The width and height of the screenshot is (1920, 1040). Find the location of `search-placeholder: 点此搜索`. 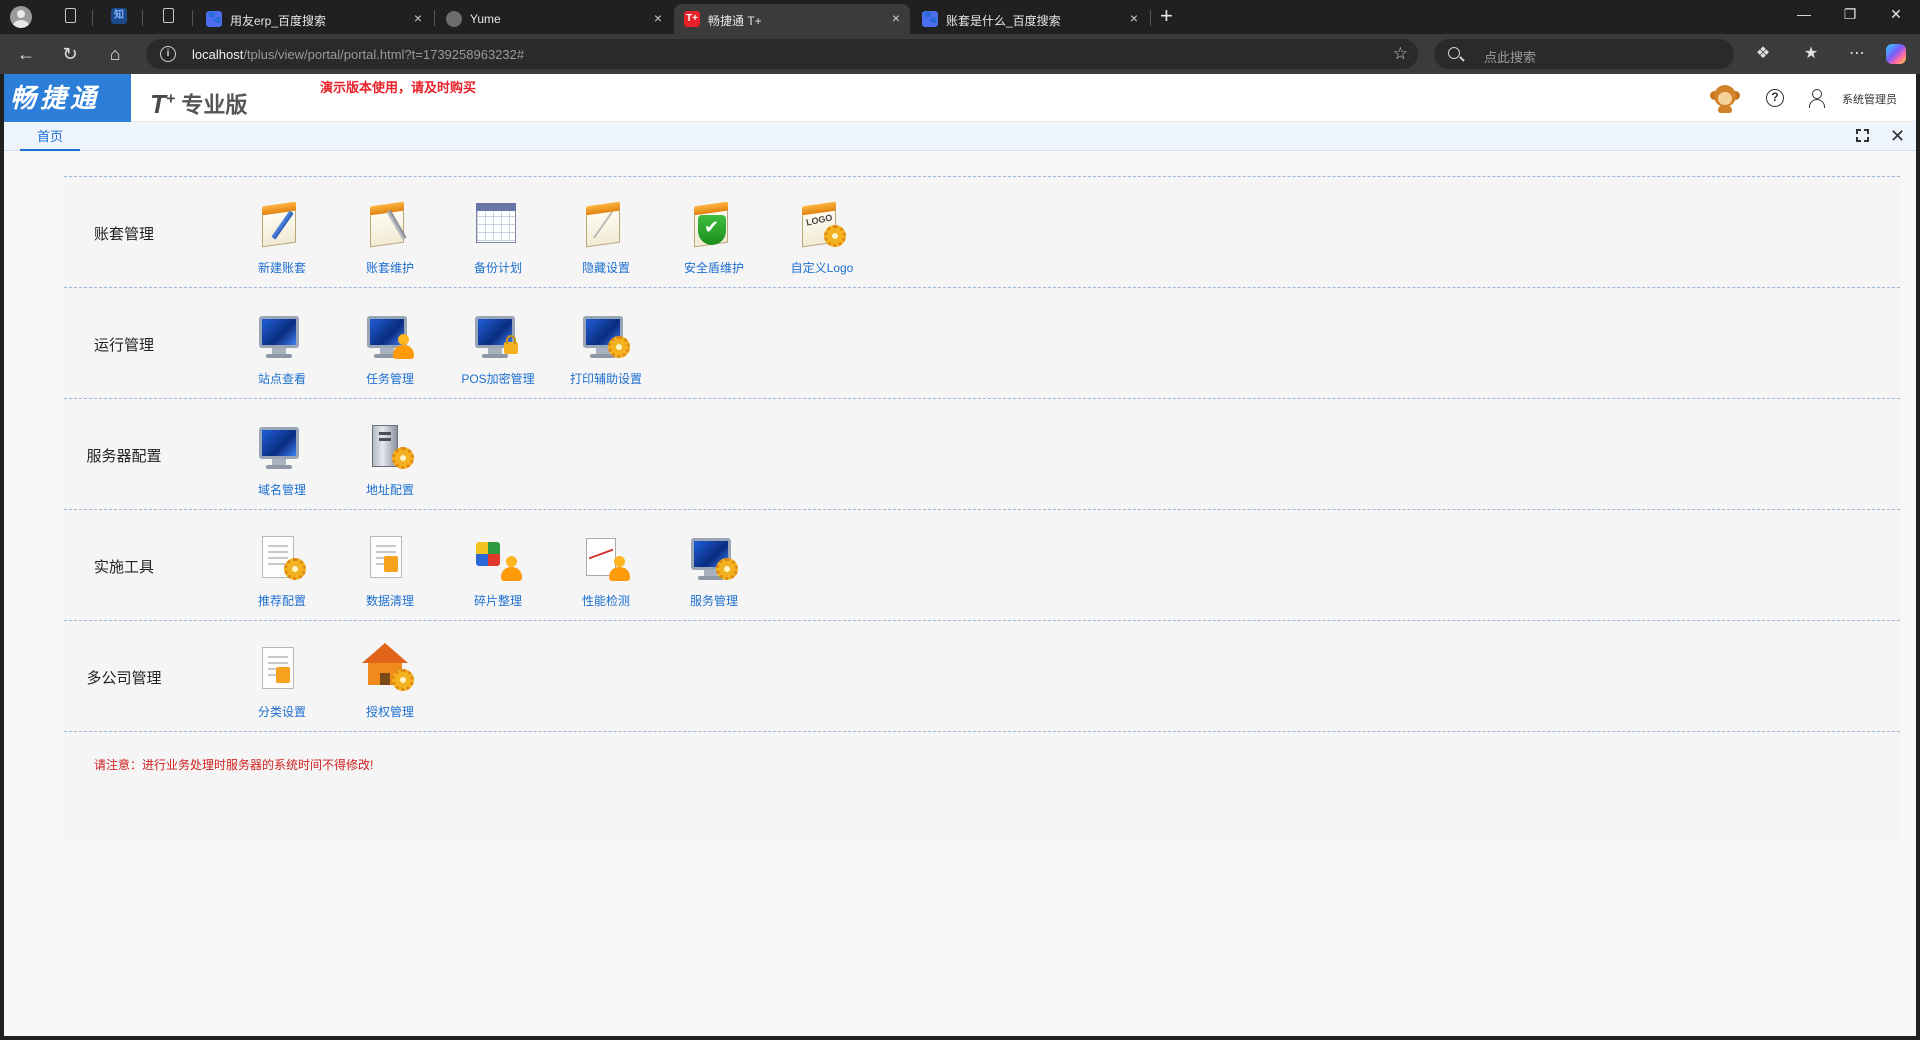

search-placeholder: 点此搜索 is located at coordinates (1510, 57).